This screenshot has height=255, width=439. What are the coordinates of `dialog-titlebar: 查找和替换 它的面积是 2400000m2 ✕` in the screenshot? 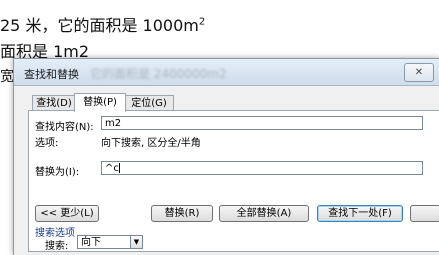 It's located at (226, 72).